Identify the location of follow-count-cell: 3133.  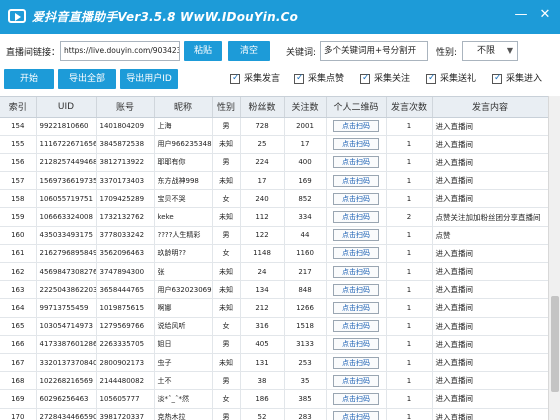
(305, 344).